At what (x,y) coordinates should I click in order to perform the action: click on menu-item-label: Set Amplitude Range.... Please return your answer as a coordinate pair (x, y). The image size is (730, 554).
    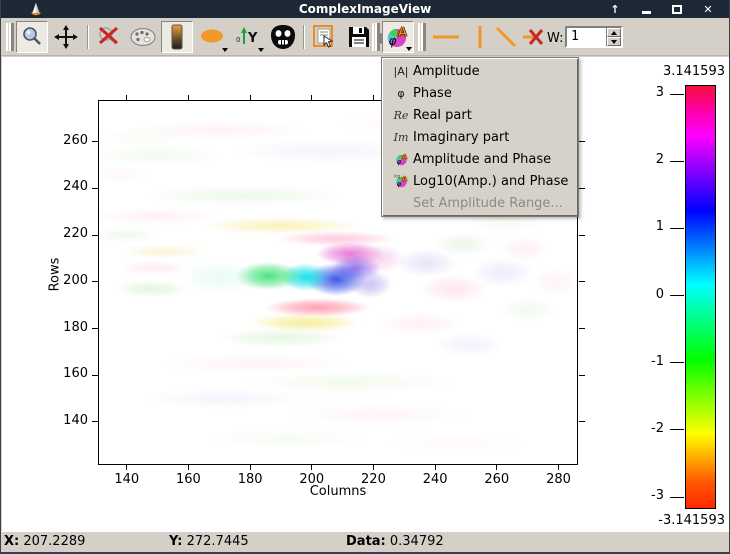
    Looking at the image, I should click on (488, 203).